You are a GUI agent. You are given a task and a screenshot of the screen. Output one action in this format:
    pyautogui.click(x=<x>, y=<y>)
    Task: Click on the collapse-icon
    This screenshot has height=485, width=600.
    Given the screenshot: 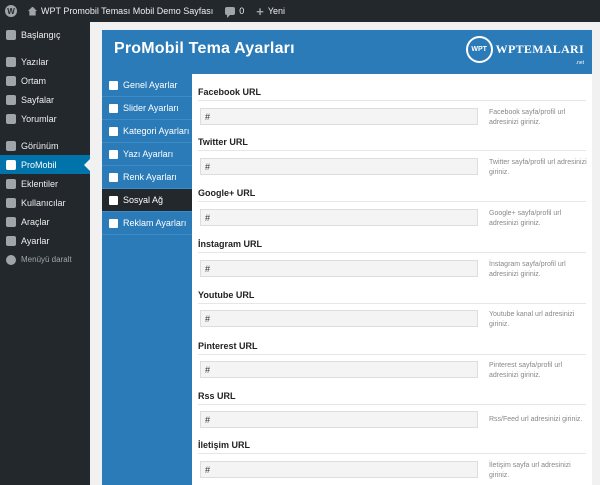 What is the action you would take?
    pyautogui.click(x=11, y=259)
    